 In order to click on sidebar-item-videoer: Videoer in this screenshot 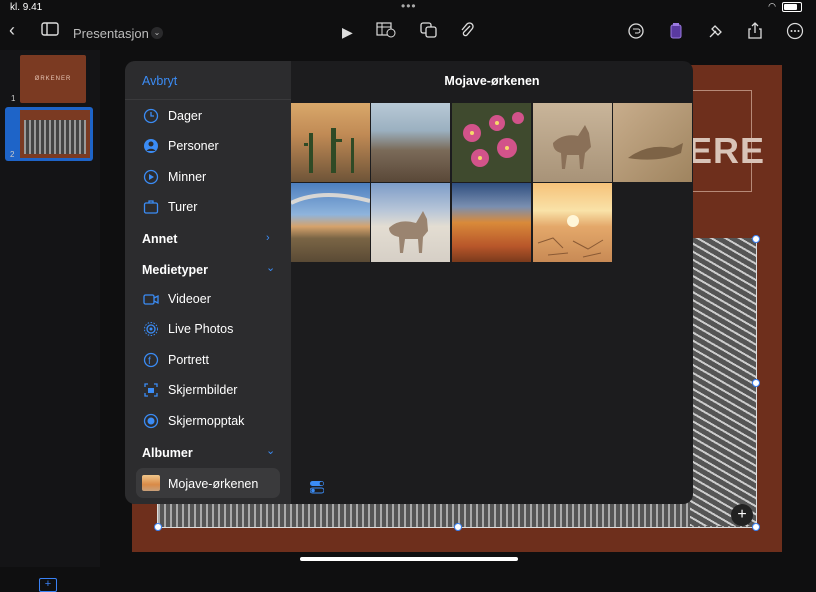, I will do `click(208, 300)`.